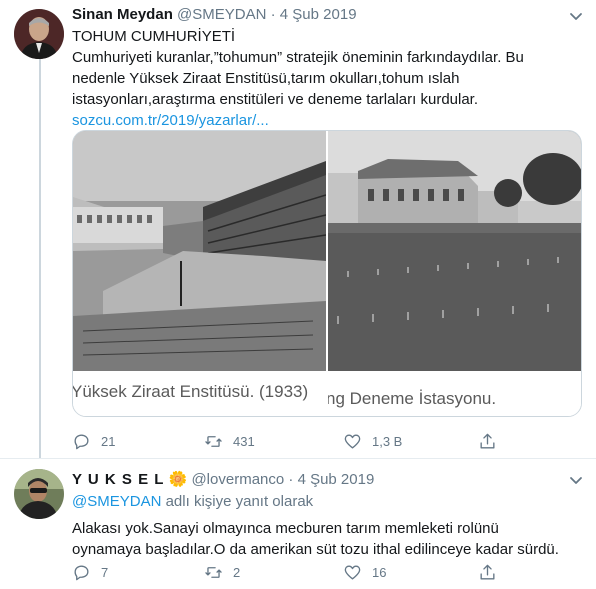  I want to click on retweet-button: 431, so click(229, 441).